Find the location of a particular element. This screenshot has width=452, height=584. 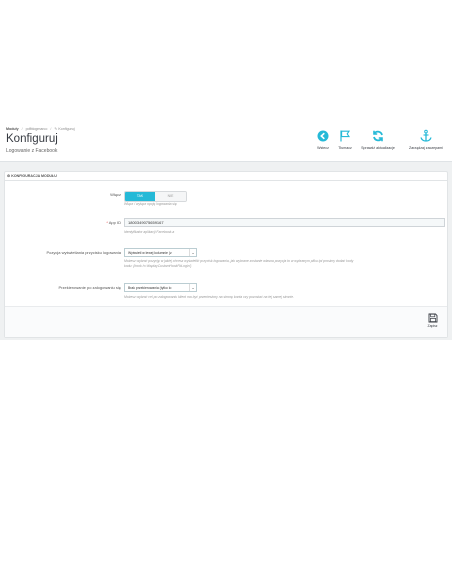

position-label: Pozycja wyświetlania przycisku logowania is located at coordinates (83, 252).